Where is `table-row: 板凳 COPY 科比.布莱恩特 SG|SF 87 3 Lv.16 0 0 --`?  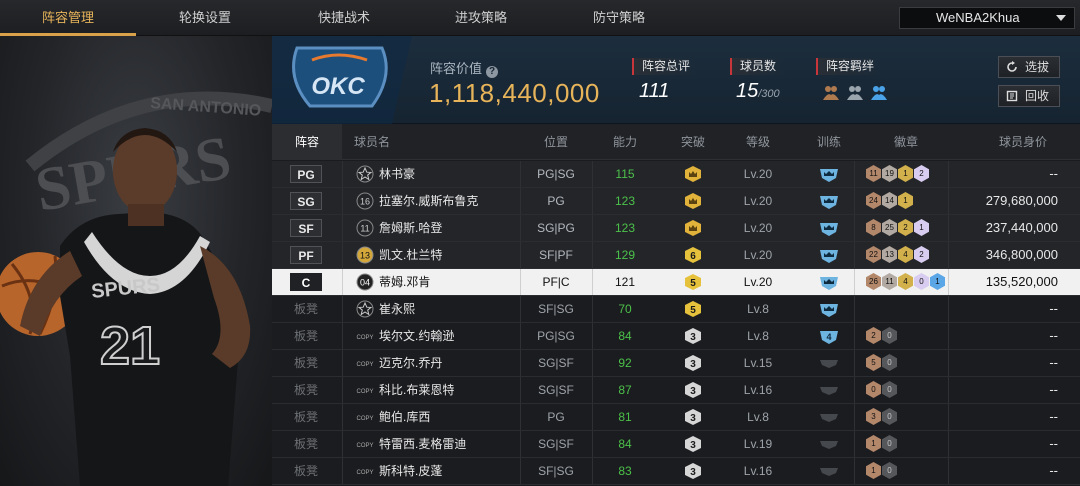
table-row: 板凳 COPY 科比.布莱恩特 SG|SF 87 3 Lv.16 0 0 -- is located at coordinates (676, 390).